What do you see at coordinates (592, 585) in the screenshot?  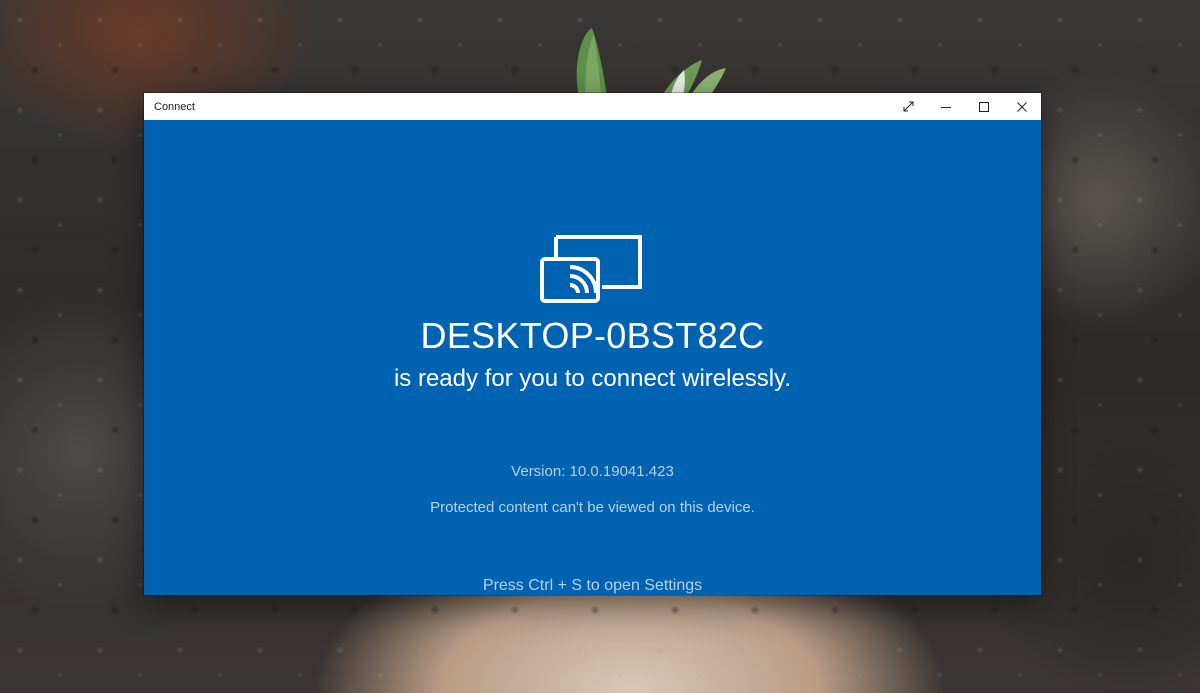 I see `settings-shortcut-hint: Press Ctrl + S to open Settings` at bounding box center [592, 585].